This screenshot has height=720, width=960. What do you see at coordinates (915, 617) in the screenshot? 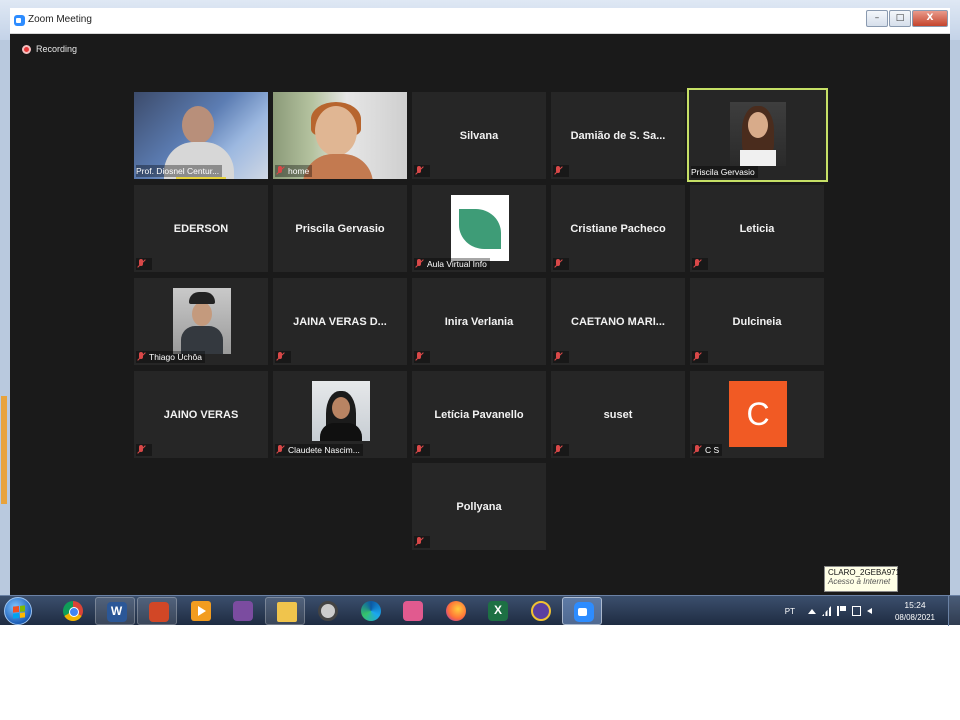
I see `clock-date: 08/08/2021` at bounding box center [915, 617].